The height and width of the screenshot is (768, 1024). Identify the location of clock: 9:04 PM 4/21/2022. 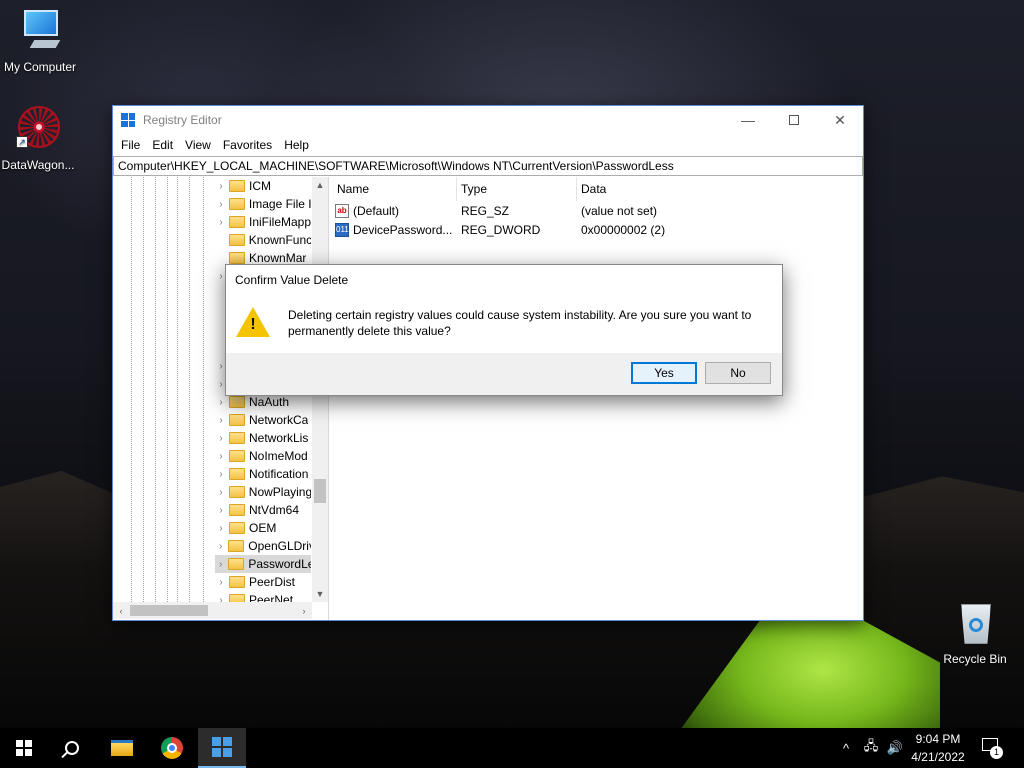
(938, 748).